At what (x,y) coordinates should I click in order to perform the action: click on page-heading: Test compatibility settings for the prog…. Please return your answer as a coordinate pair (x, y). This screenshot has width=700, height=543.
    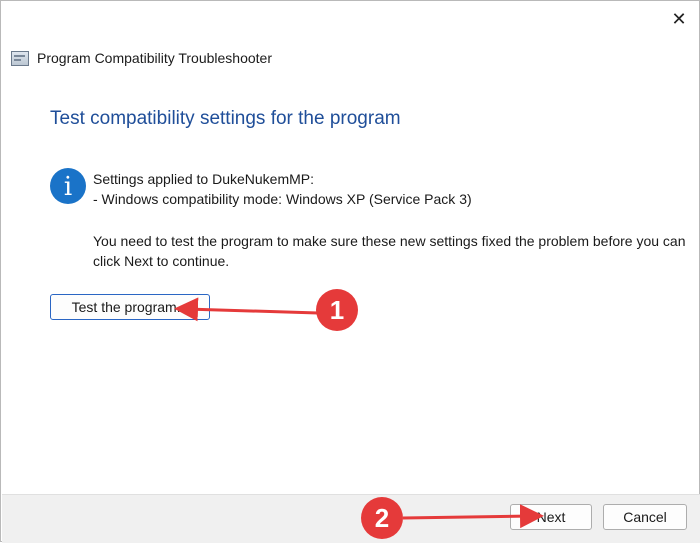
    Looking at the image, I should click on (225, 118).